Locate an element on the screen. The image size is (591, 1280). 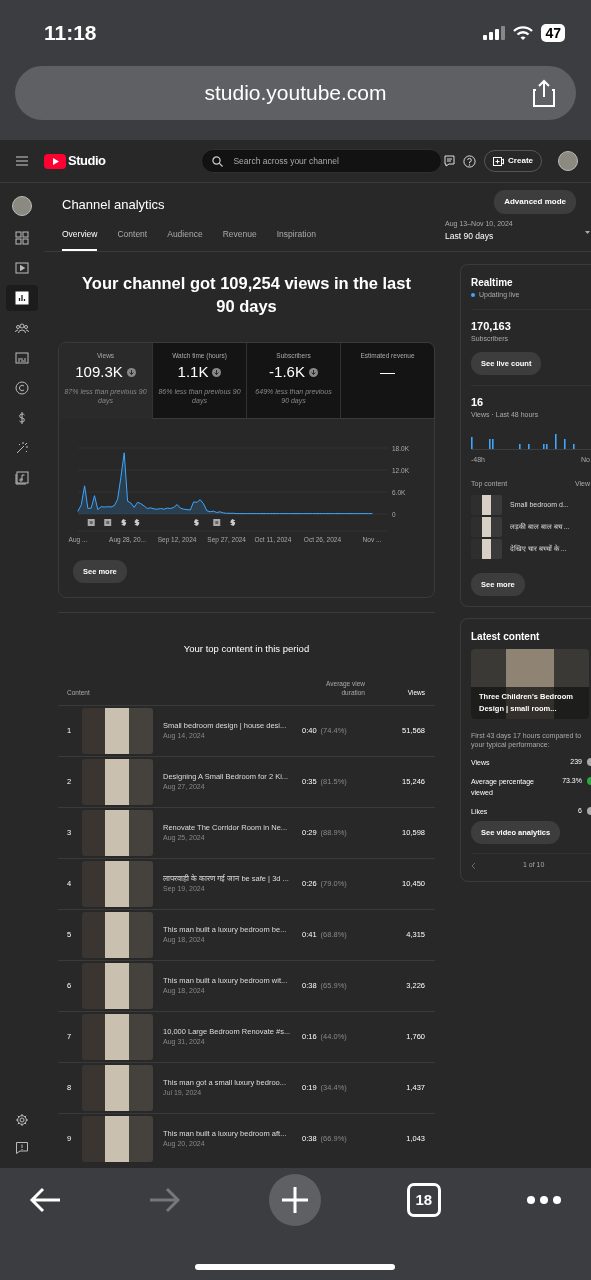
video-plus-icon is located at coordinates (499, 161).